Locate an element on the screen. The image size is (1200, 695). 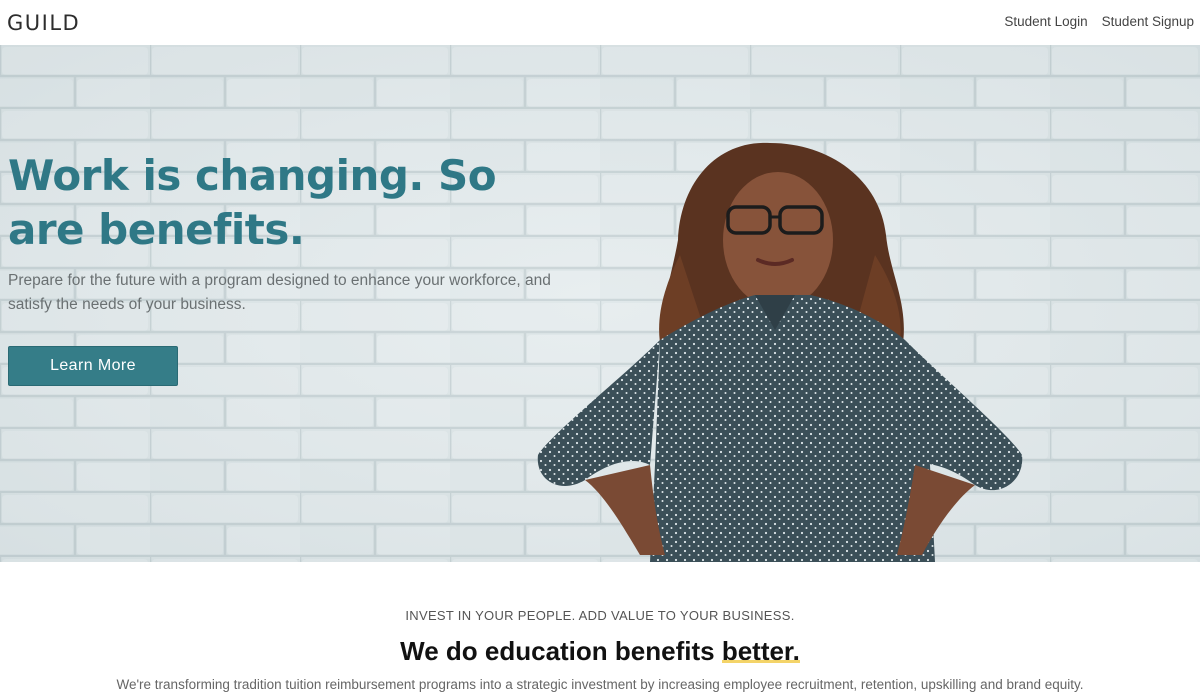
learn-more-button: Learn More is located at coordinates (93, 366).